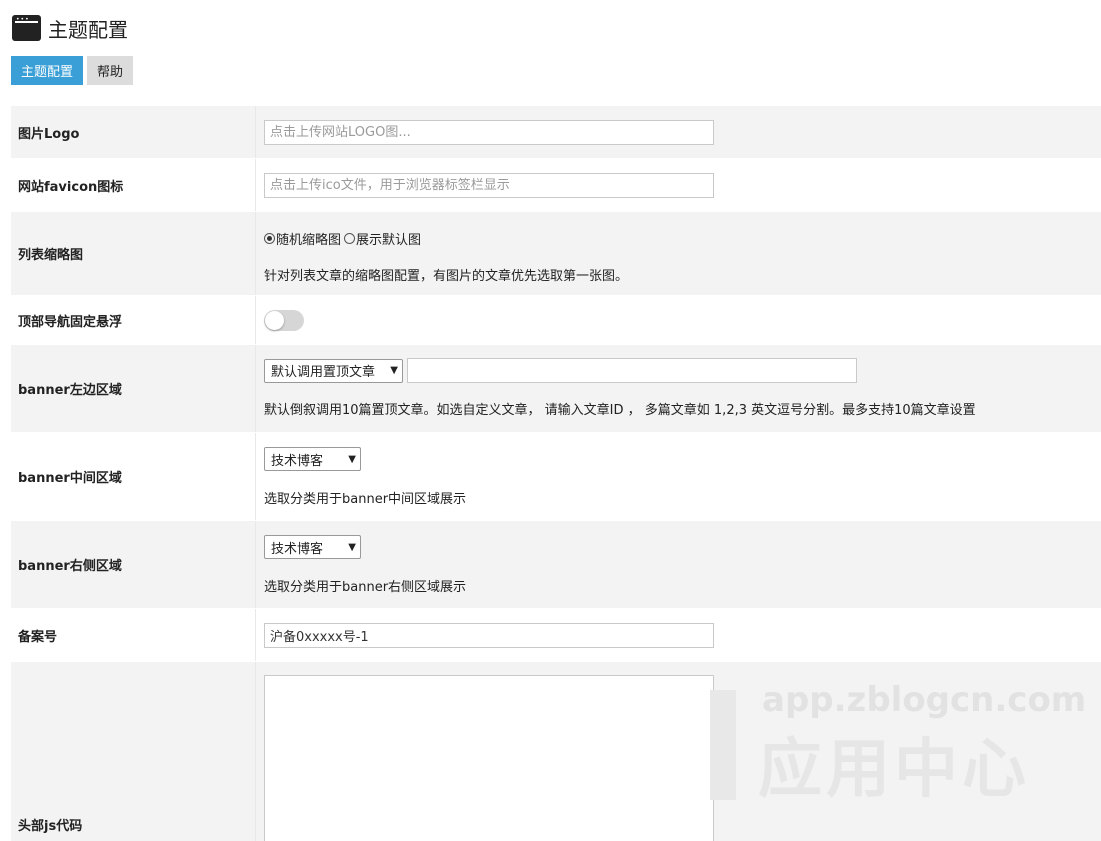 This screenshot has width=1101, height=841. Describe the element at coordinates (388, 238) in the screenshot. I see `radio-default-thumbnail-label: 展示默认图` at that location.